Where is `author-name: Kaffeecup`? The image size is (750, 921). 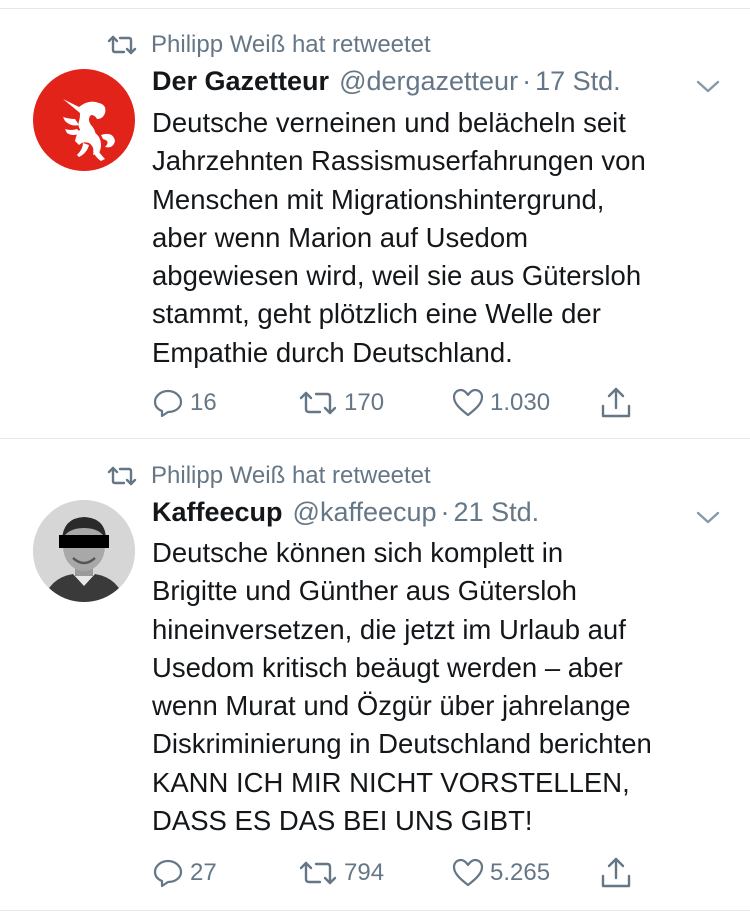
author-name: Kaffeecup is located at coordinates (217, 512).